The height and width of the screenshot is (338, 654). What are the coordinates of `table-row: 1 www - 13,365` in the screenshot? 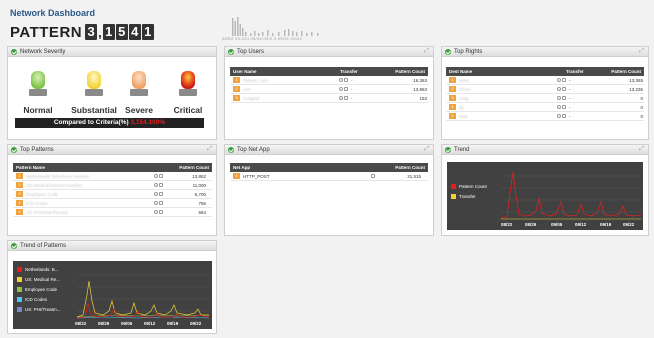 It's located at (545, 80).